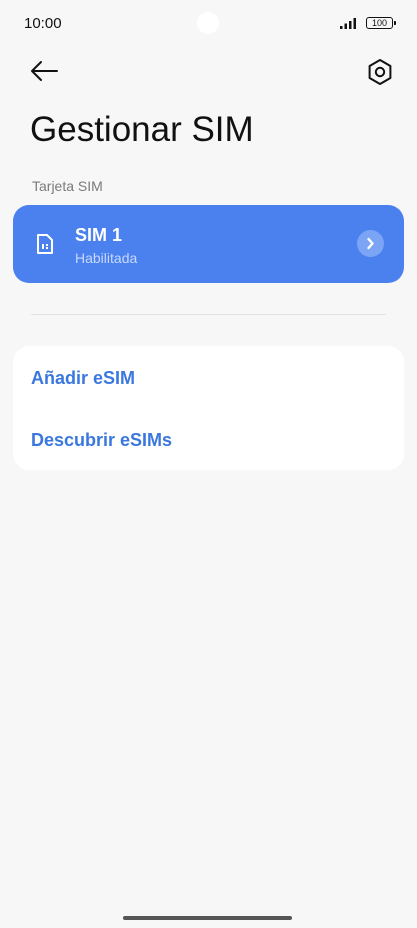  I want to click on divider, so click(208, 314).